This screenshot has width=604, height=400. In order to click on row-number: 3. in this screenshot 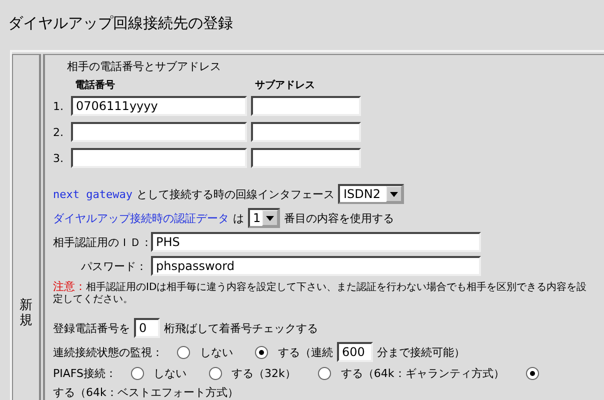, I will do `click(58, 158)`.